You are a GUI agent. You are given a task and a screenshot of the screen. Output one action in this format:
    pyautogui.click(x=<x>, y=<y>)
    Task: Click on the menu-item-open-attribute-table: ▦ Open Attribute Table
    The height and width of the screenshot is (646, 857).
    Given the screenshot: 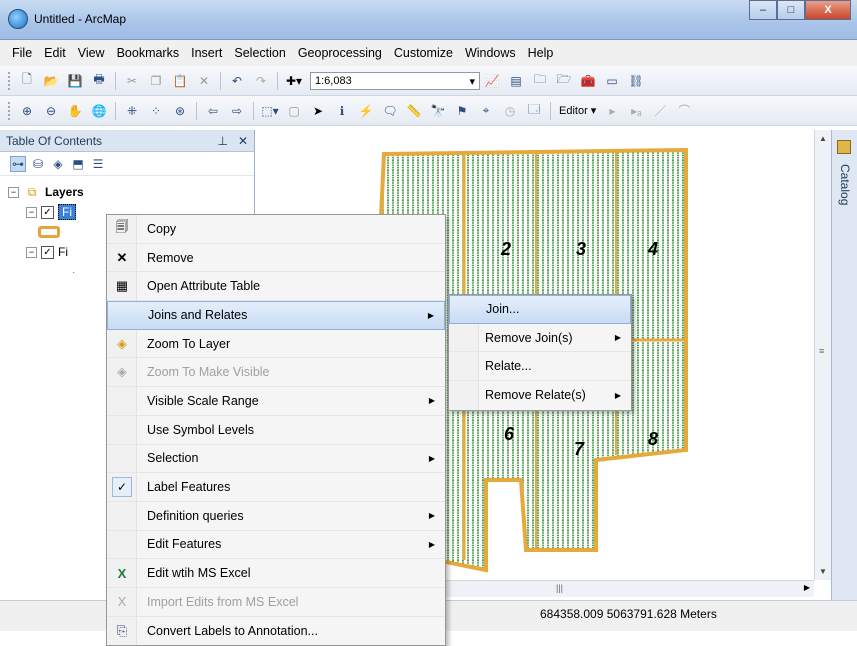 What is the action you would take?
    pyautogui.click(x=276, y=287)
    